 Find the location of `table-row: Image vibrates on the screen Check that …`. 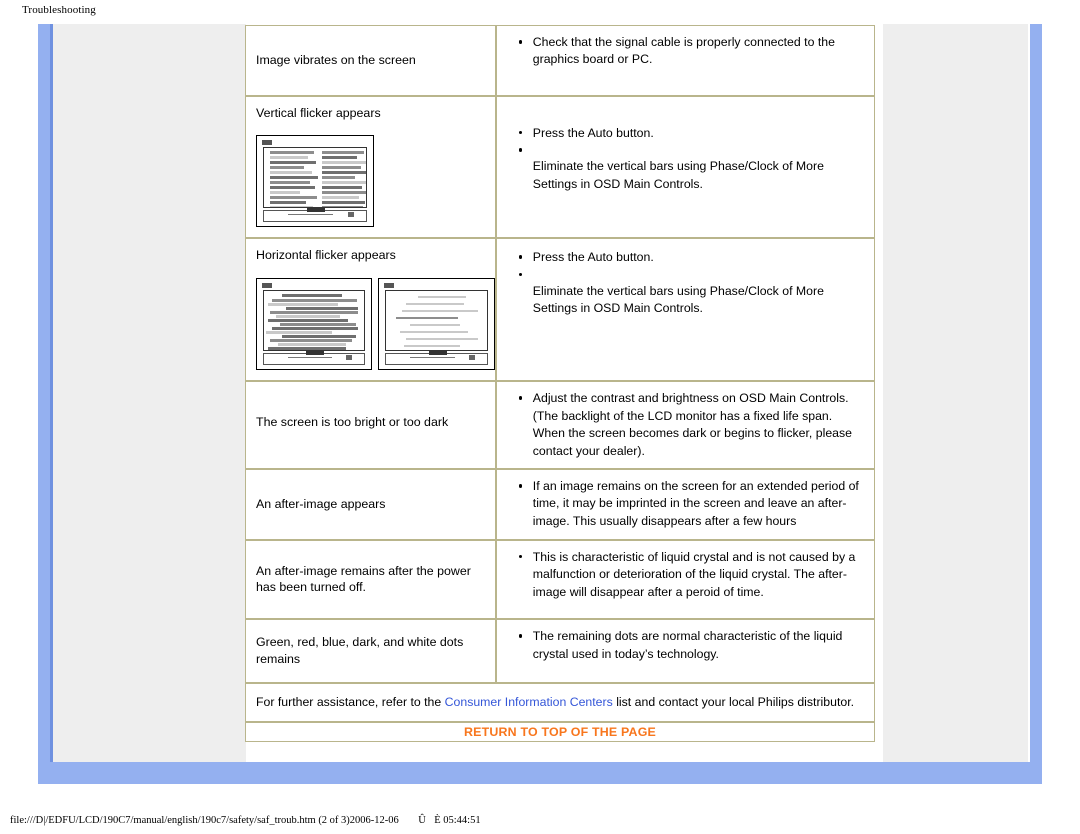

table-row: Image vibrates on the screen Check that … is located at coordinates (560, 60).